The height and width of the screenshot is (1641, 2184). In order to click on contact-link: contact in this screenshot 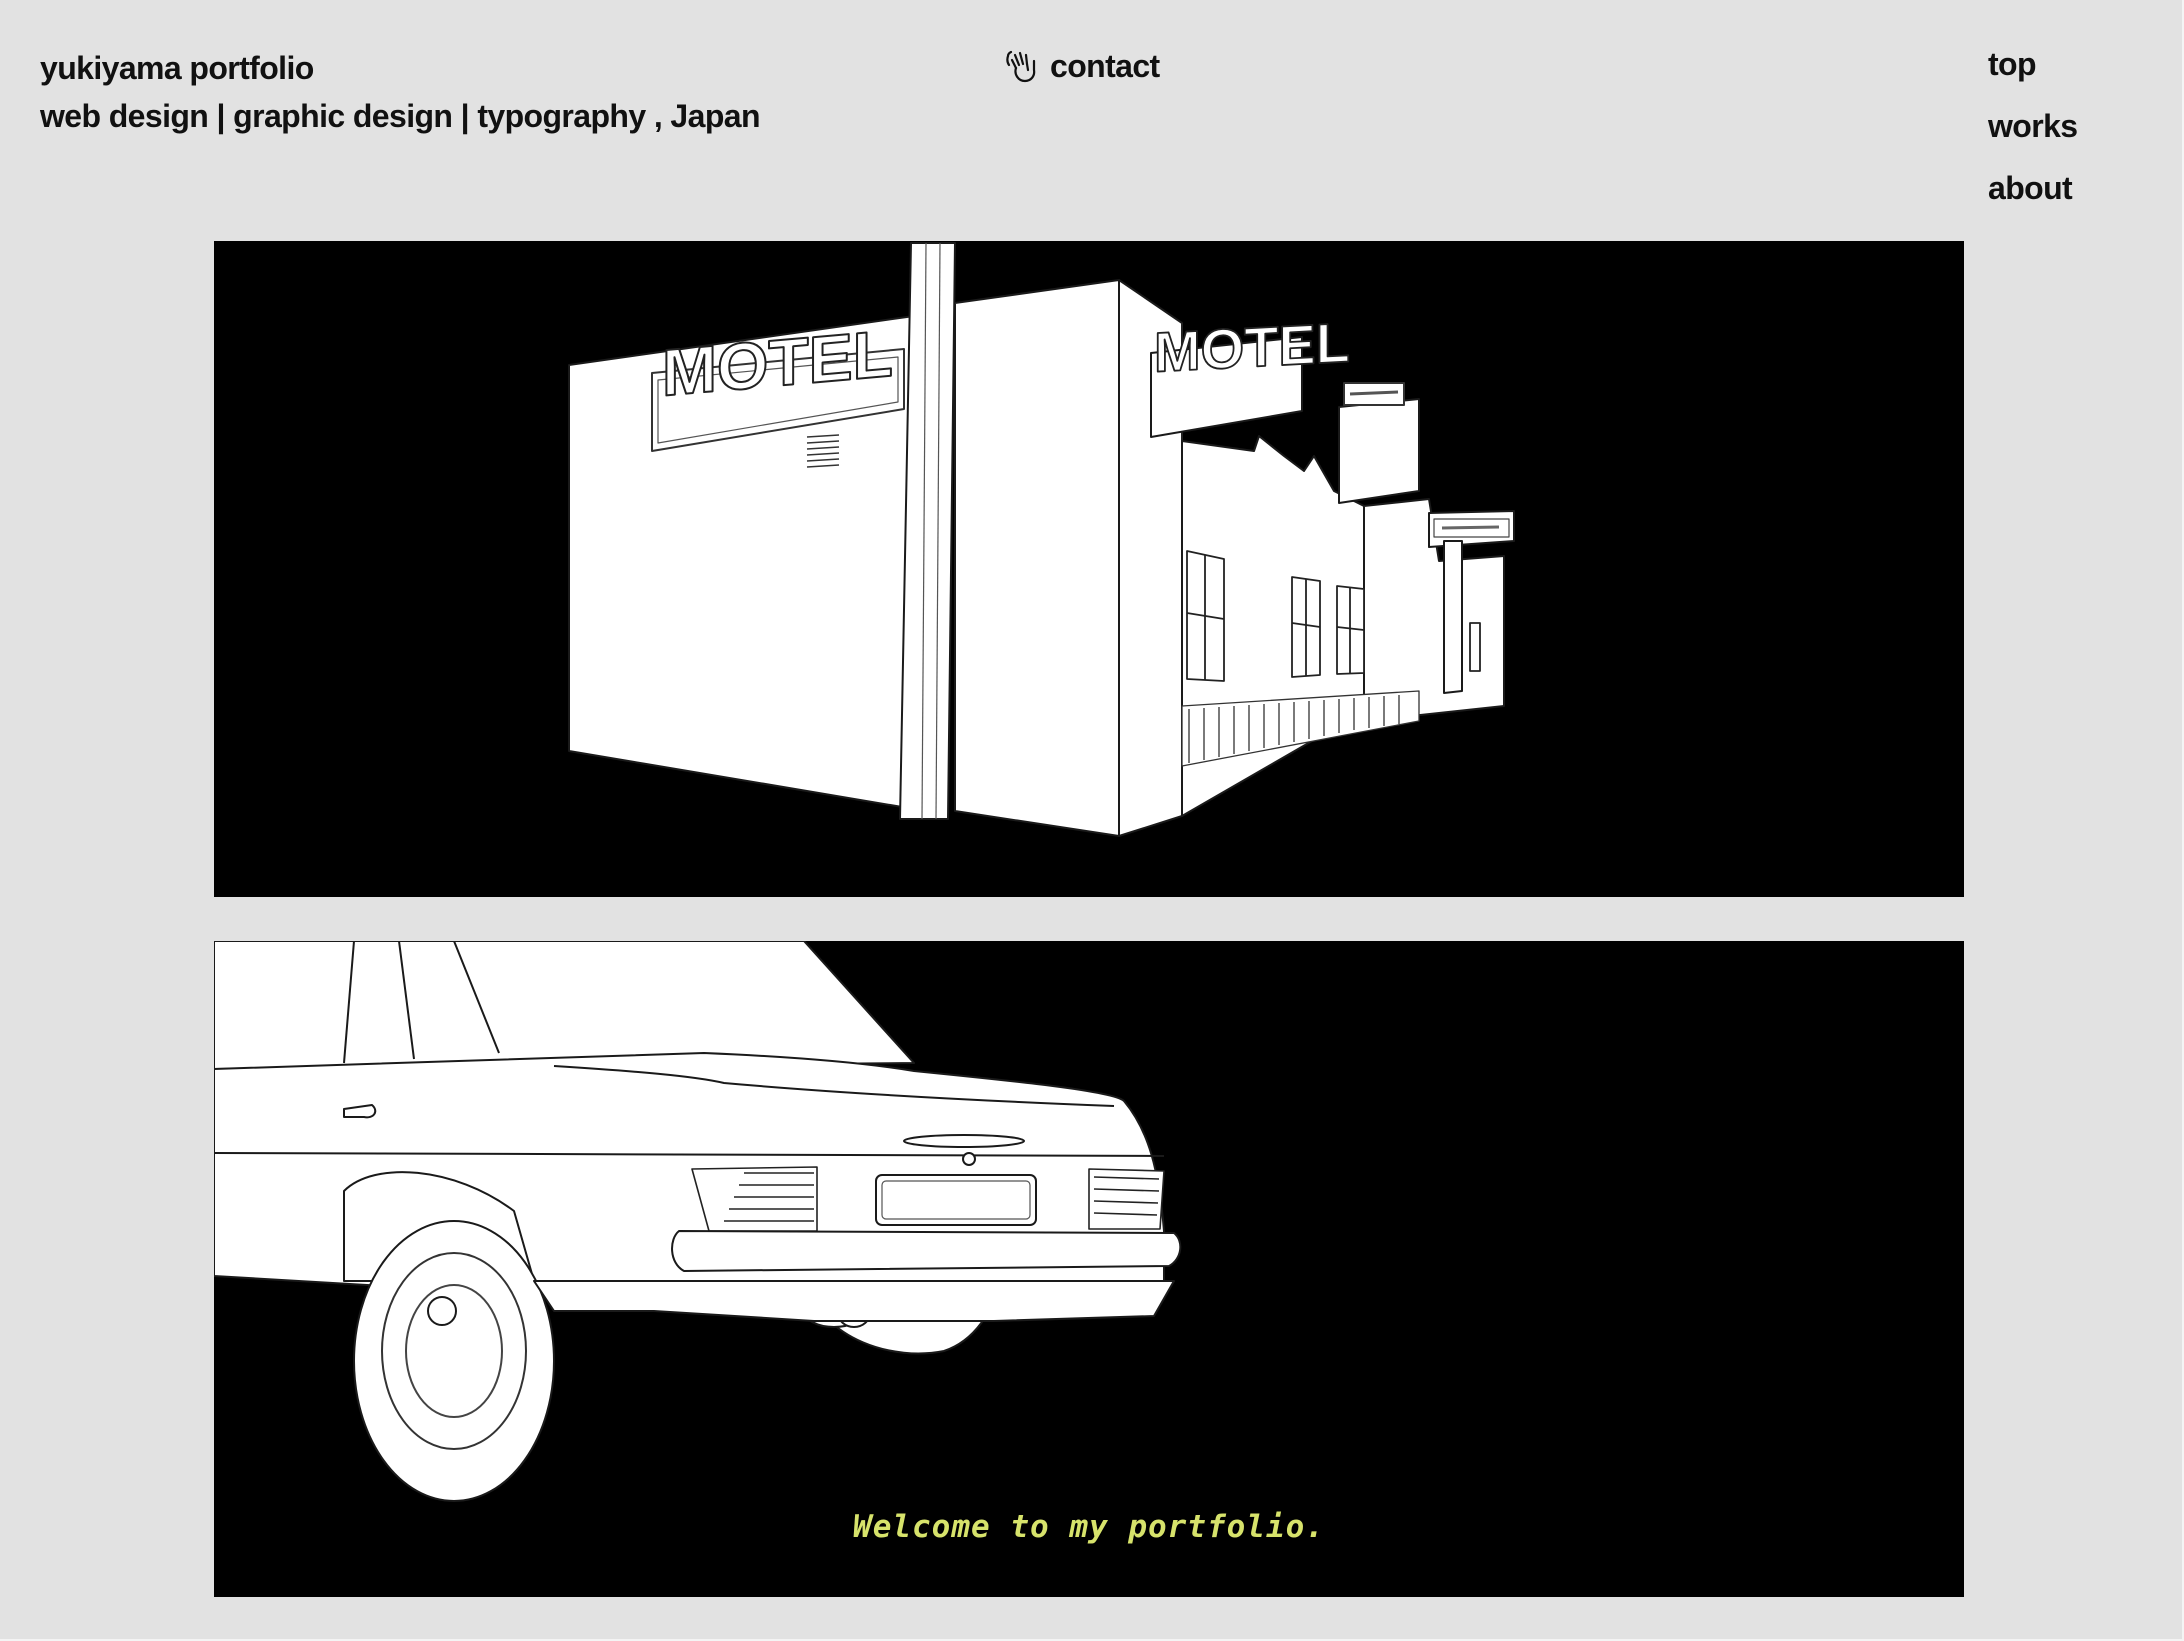, I will do `click(1082, 66)`.